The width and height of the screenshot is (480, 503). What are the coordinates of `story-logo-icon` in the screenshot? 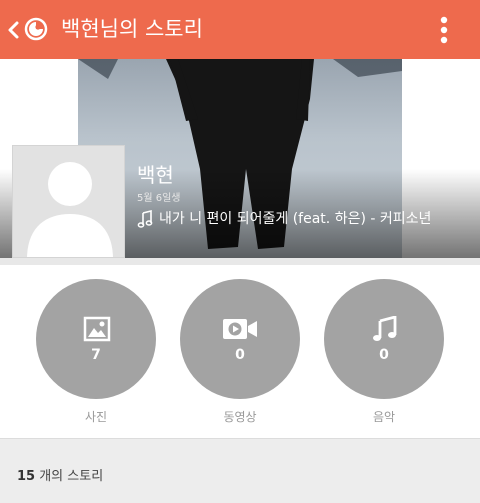 It's located at (36, 29).